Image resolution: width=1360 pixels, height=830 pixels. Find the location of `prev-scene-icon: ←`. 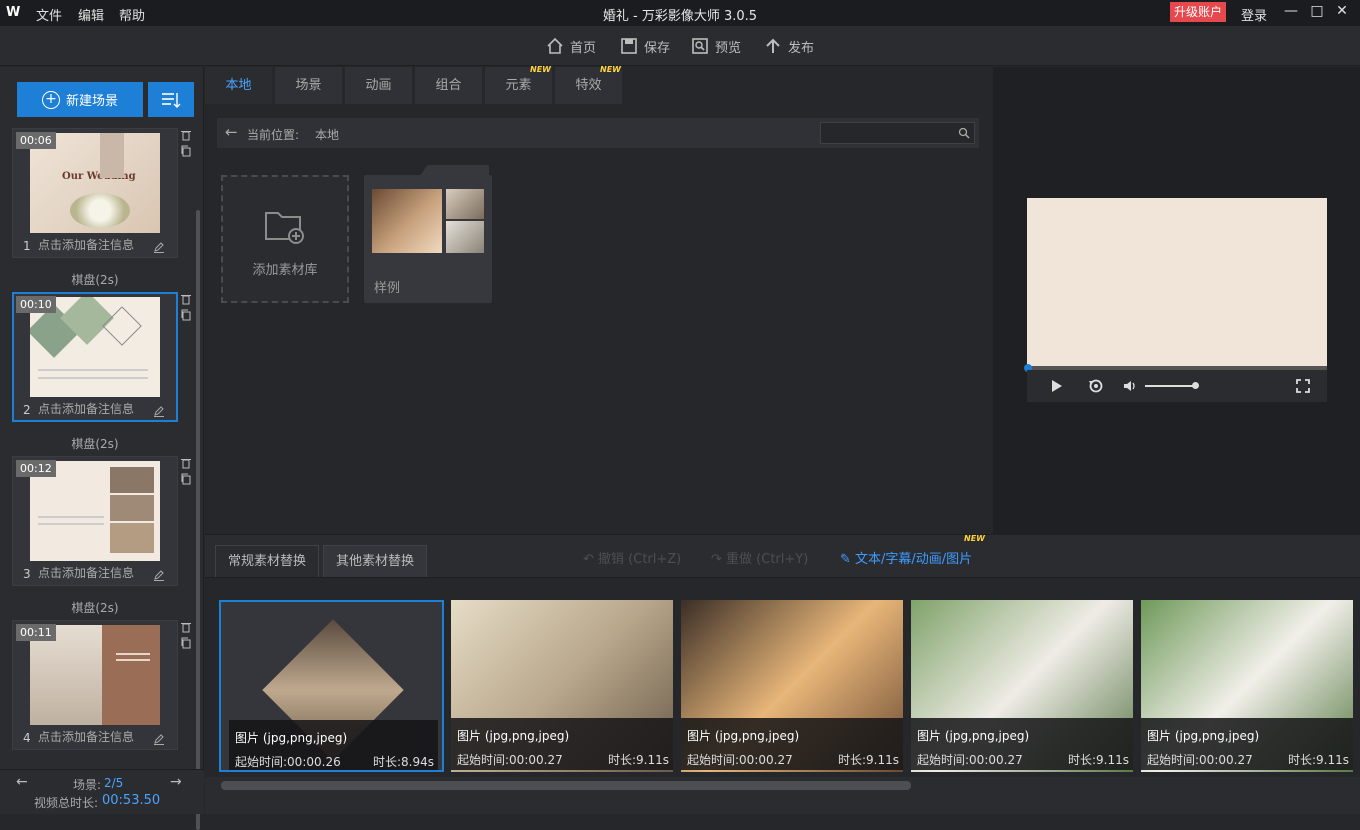

prev-scene-icon: ← is located at coordinates (22, 782).